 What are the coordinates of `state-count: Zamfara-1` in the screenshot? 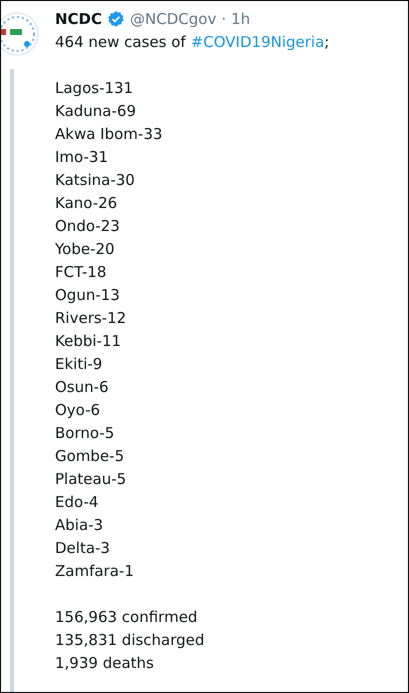 It's located at (95, 571).